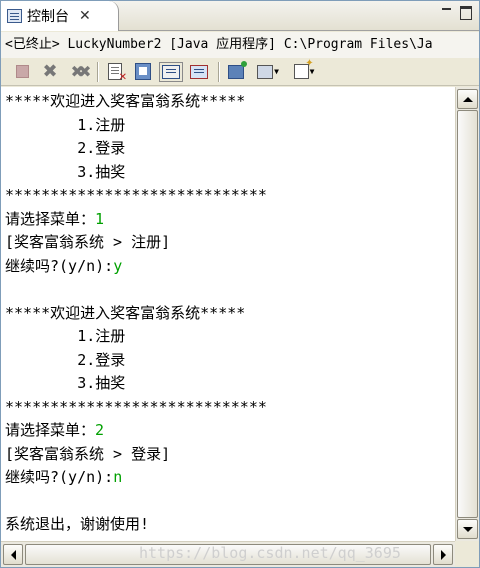 The image size is (480, 568). I want to click on vertical-scrollbar, so click(467, 314).